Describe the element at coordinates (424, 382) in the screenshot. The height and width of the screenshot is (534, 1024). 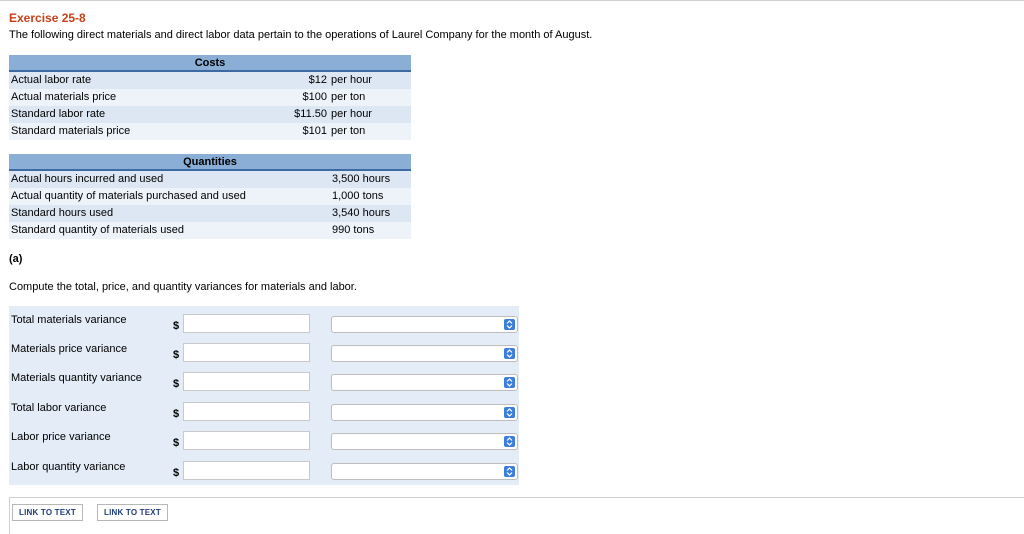
I see `materials-quantity-variance-select` at that location.